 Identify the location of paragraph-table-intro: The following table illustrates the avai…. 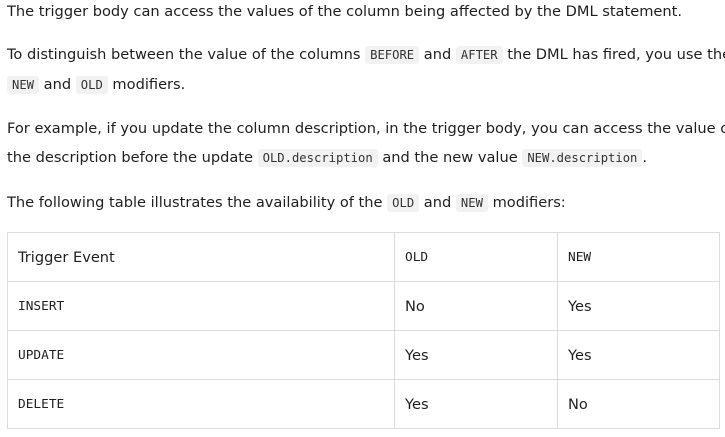
(286, 203).